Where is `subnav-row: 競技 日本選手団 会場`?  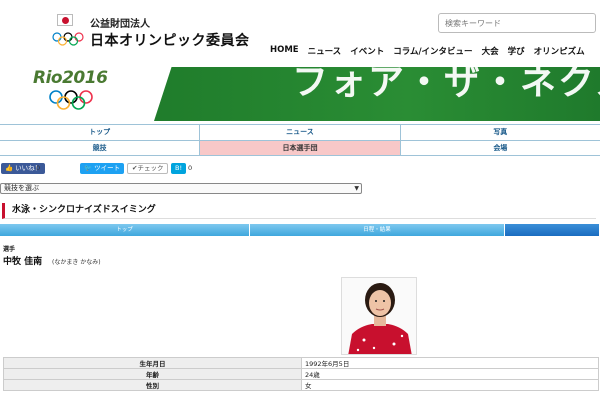 subnav-row: 競技 日本選手団 会場 is located at coordinates (300, 148).